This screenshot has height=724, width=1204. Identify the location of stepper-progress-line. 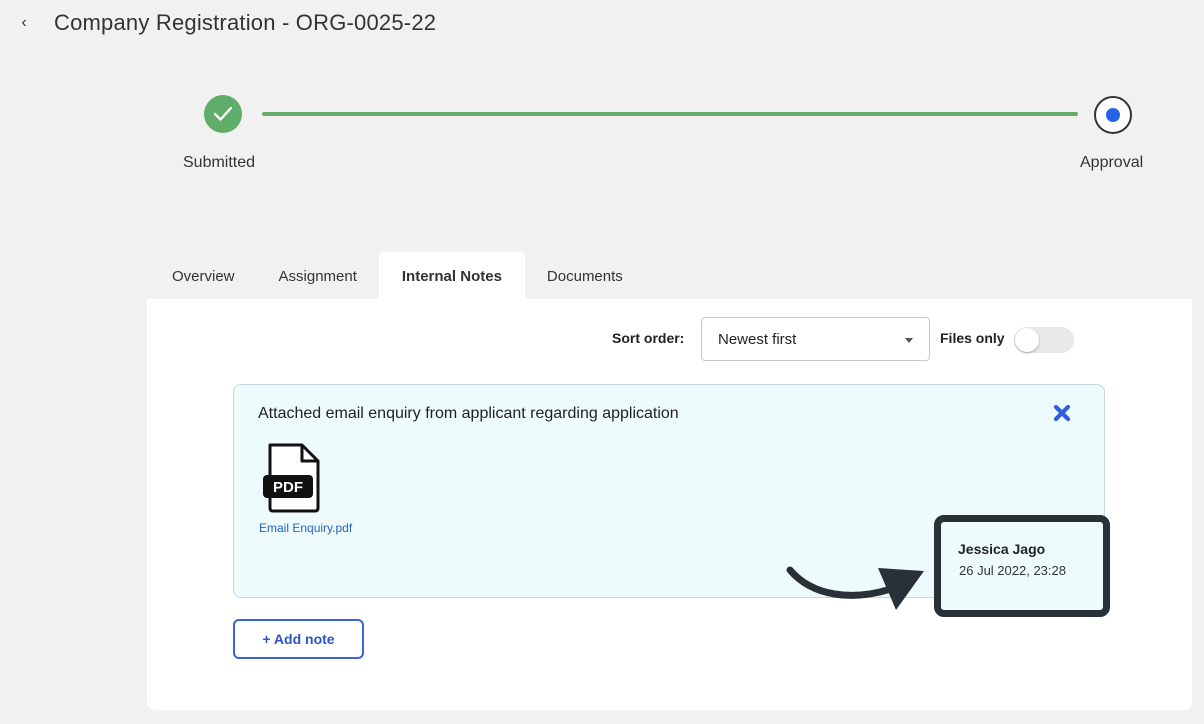
(670, 114).